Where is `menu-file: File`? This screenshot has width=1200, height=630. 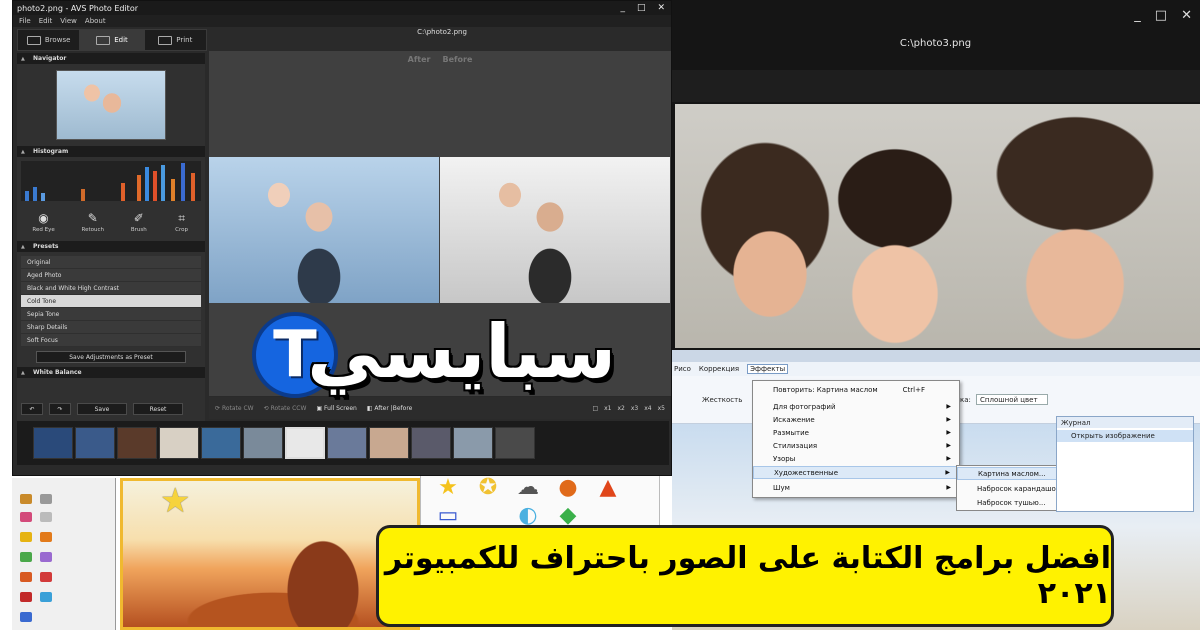
menu-file: File is located at coordinates (25, 21).